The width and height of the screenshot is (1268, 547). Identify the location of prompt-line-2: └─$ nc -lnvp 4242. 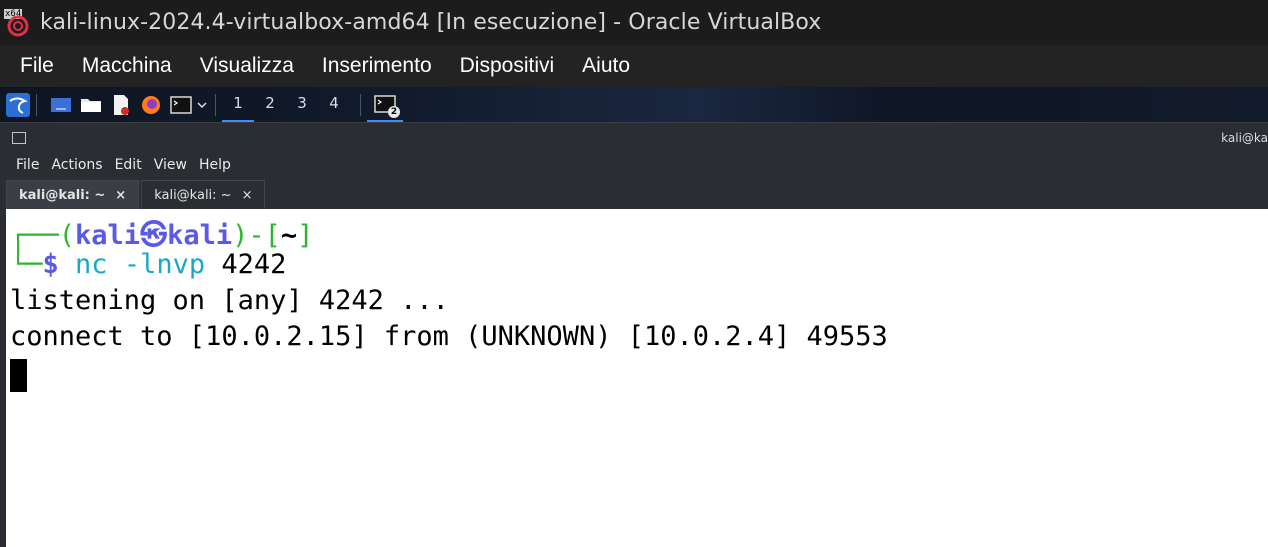
(148, 264).